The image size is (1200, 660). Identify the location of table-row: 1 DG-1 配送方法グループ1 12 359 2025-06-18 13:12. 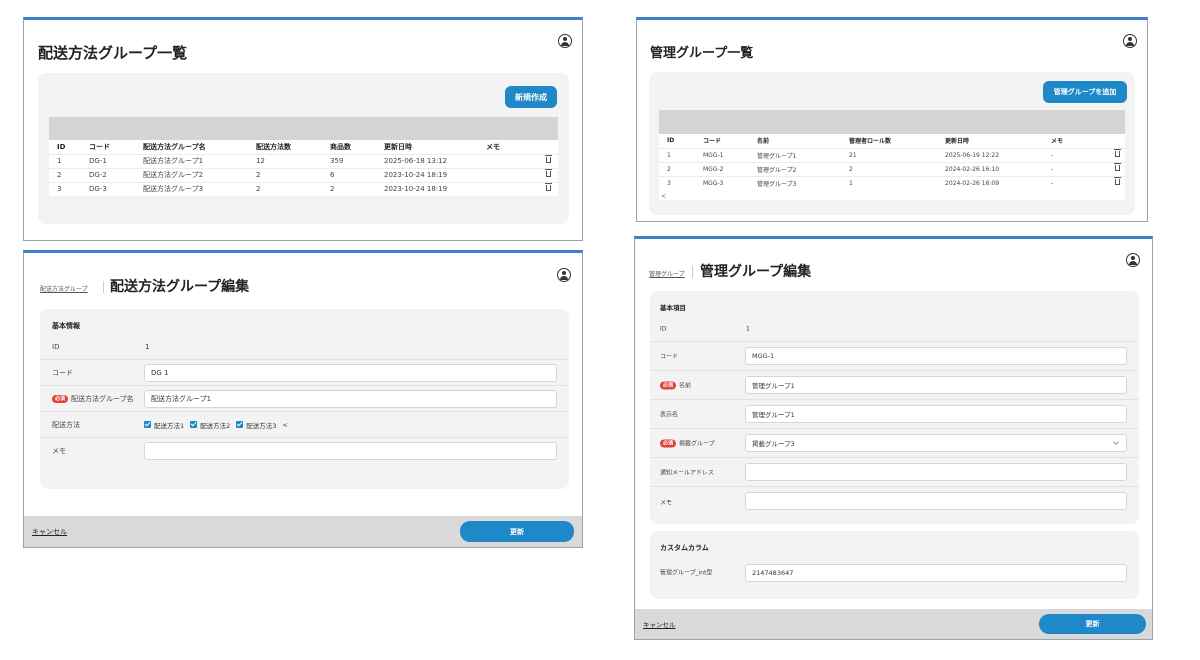
(303, 160).